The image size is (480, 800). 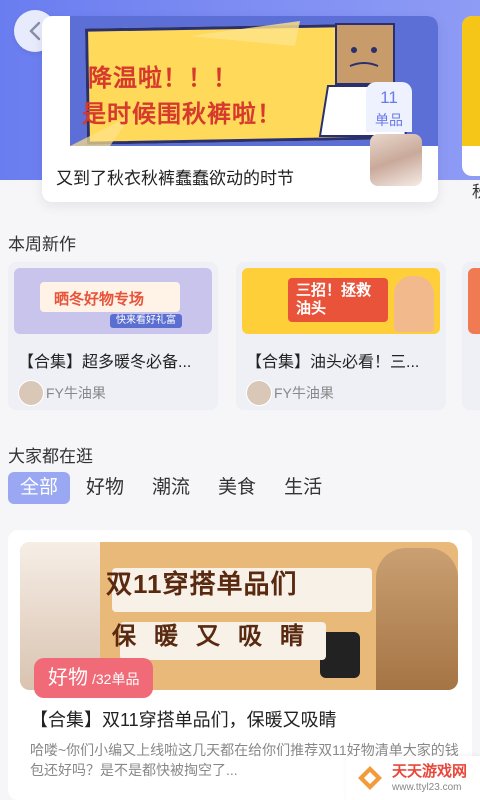 I want to click on hero-banner-line1: 降温啦！！！, so click(x=163, y=78).